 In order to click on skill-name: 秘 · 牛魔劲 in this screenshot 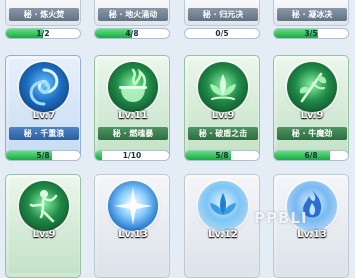, I will do `click(312, 133)`.